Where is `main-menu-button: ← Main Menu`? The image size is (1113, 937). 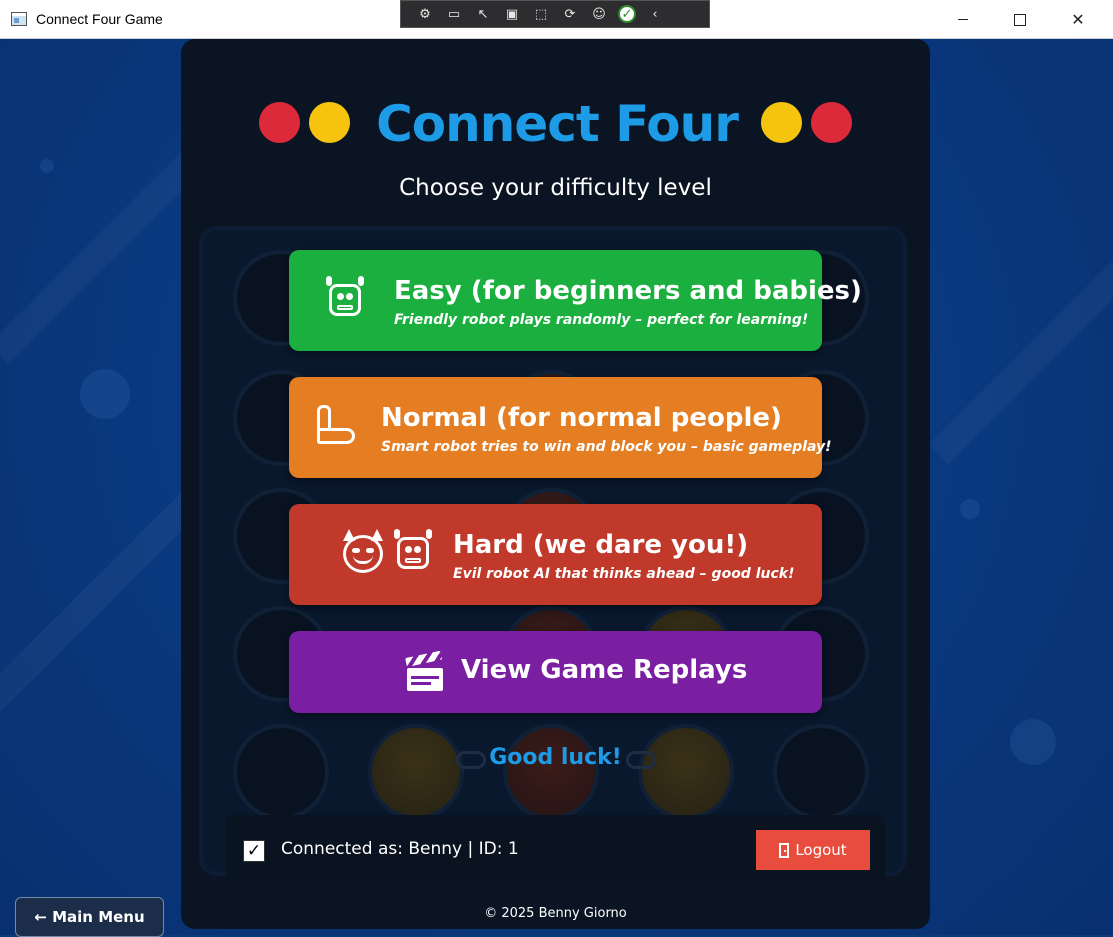
main-menu-button: ← Main Menu is located at coordinates (89, 917).